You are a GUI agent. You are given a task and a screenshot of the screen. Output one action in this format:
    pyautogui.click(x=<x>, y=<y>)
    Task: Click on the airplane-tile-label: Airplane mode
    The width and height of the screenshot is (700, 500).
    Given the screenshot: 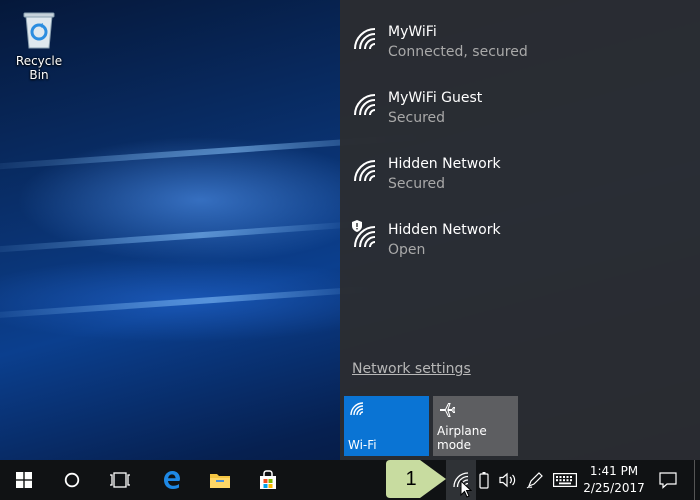 What is the action you would take?
    pyautogui.click(x=462, y=438)
    